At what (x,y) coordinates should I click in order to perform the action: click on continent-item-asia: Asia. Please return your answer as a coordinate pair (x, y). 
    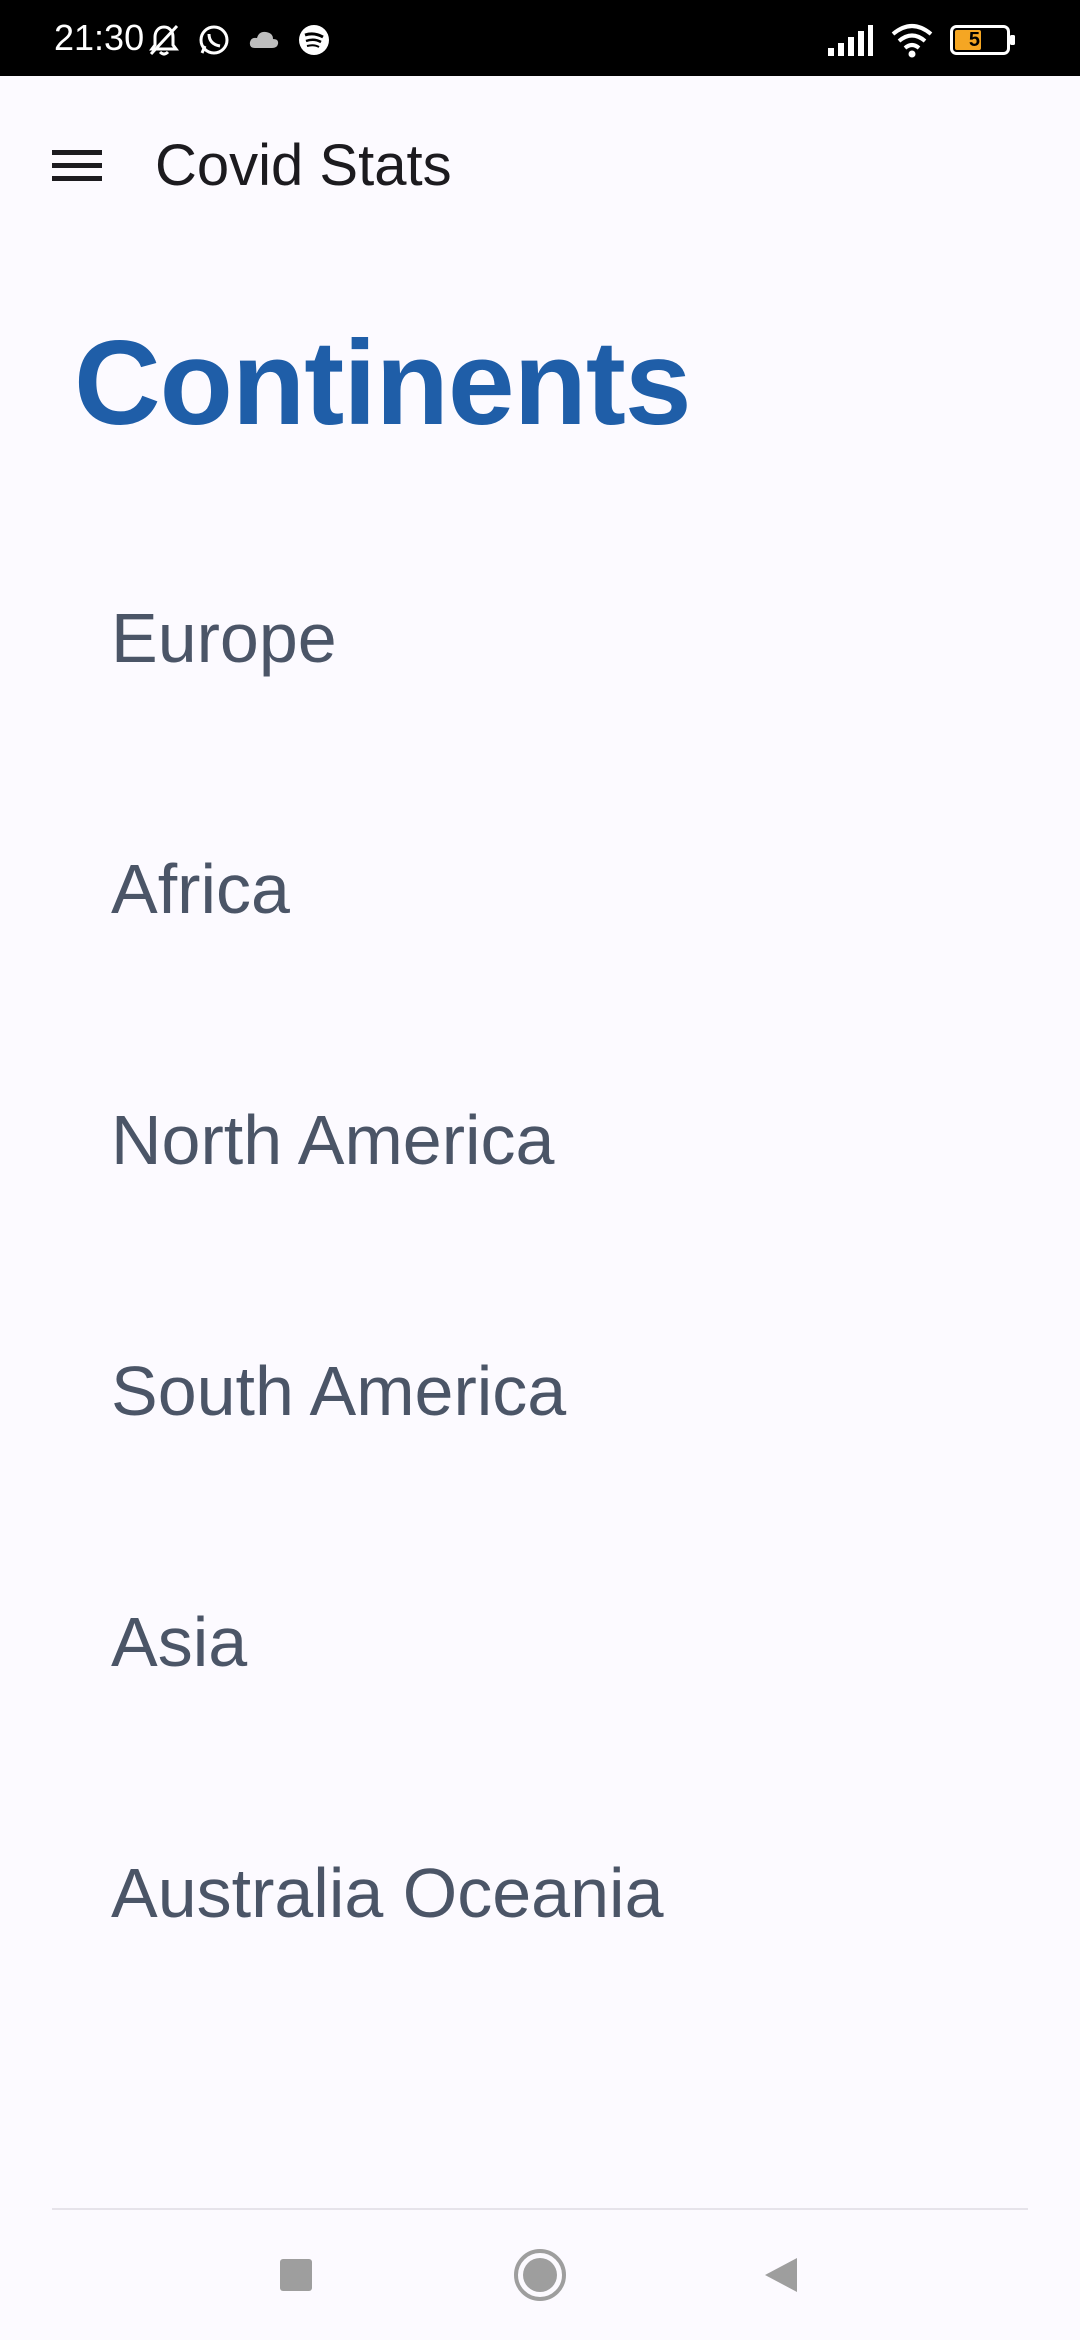
    Looking at the image, I should click on (540, 1689).